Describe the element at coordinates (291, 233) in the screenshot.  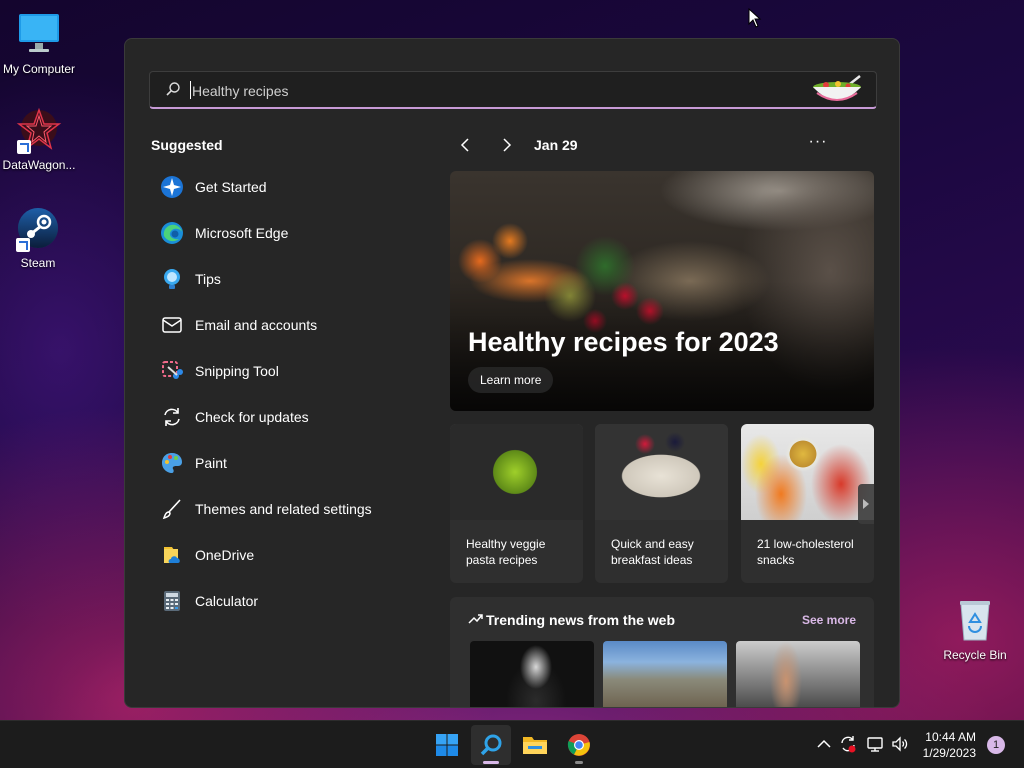
I see `suggested-item-microsoft-edge: Microsoft Edge` at that location.